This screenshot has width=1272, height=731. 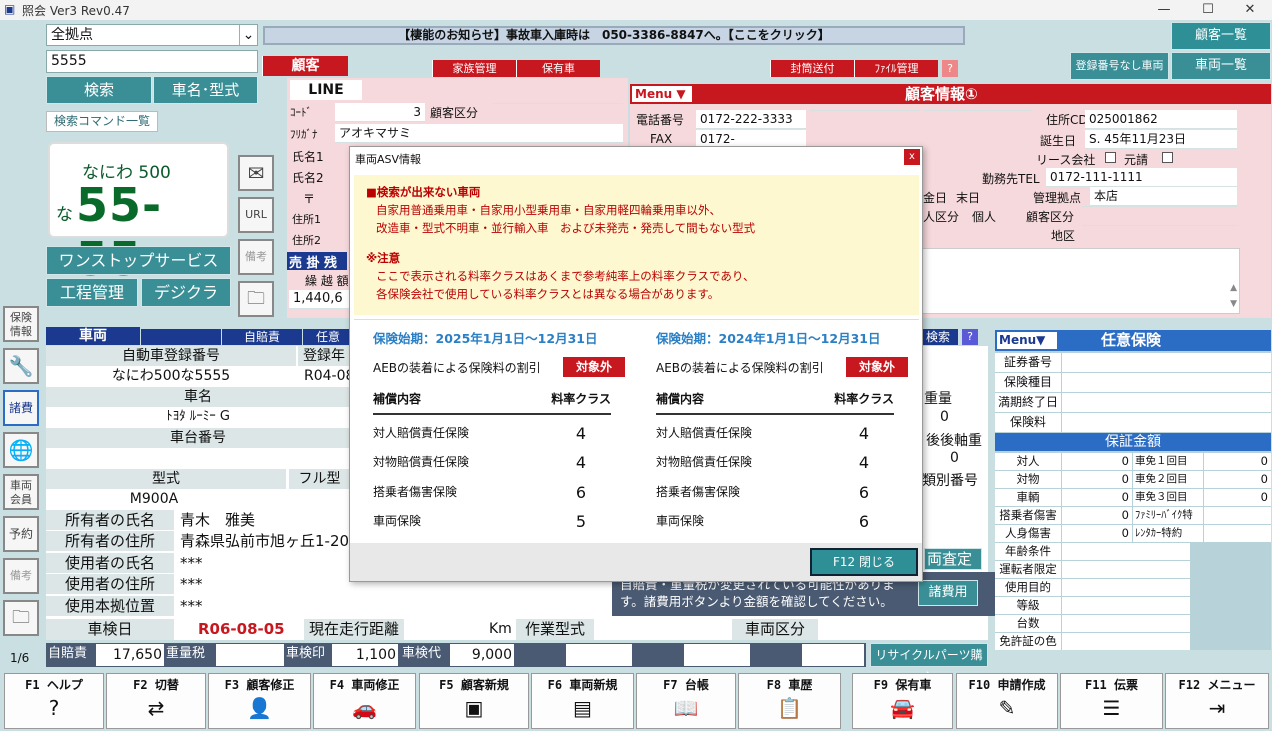 What do you see at coordinates (970, 337) in the screenshot?
I see `vehicle-help-button: ?` at bounding box center [970, 337].